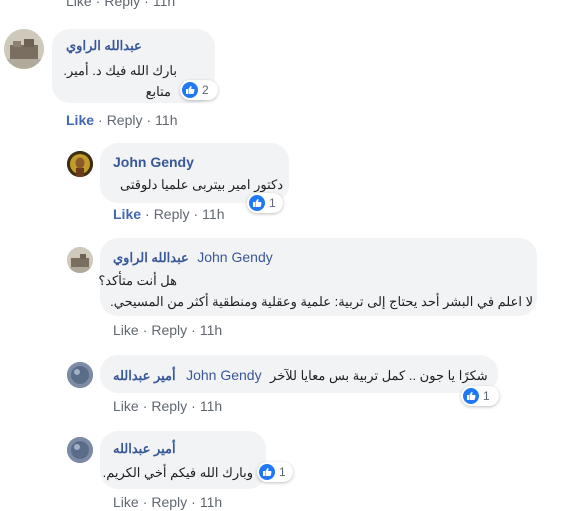  I want to click on comment-header: عبدالله الراوي John Gendy, so click(193, 258).